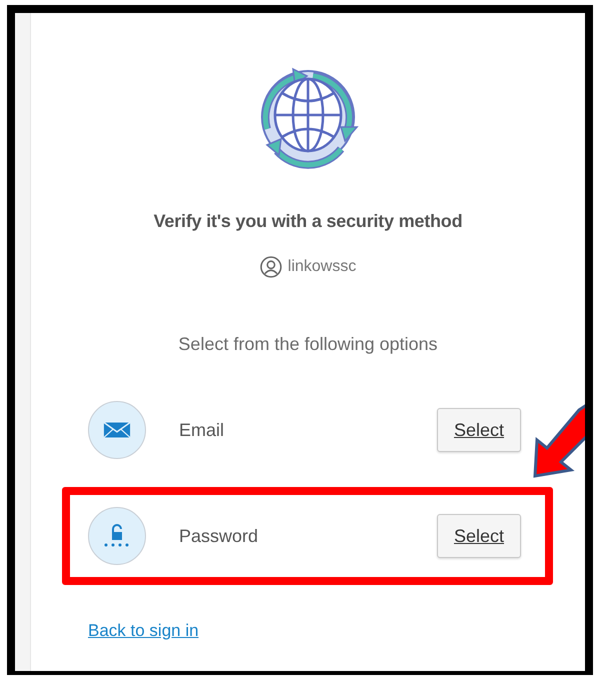  I want to click on method-label: Password, so click(219, 536).